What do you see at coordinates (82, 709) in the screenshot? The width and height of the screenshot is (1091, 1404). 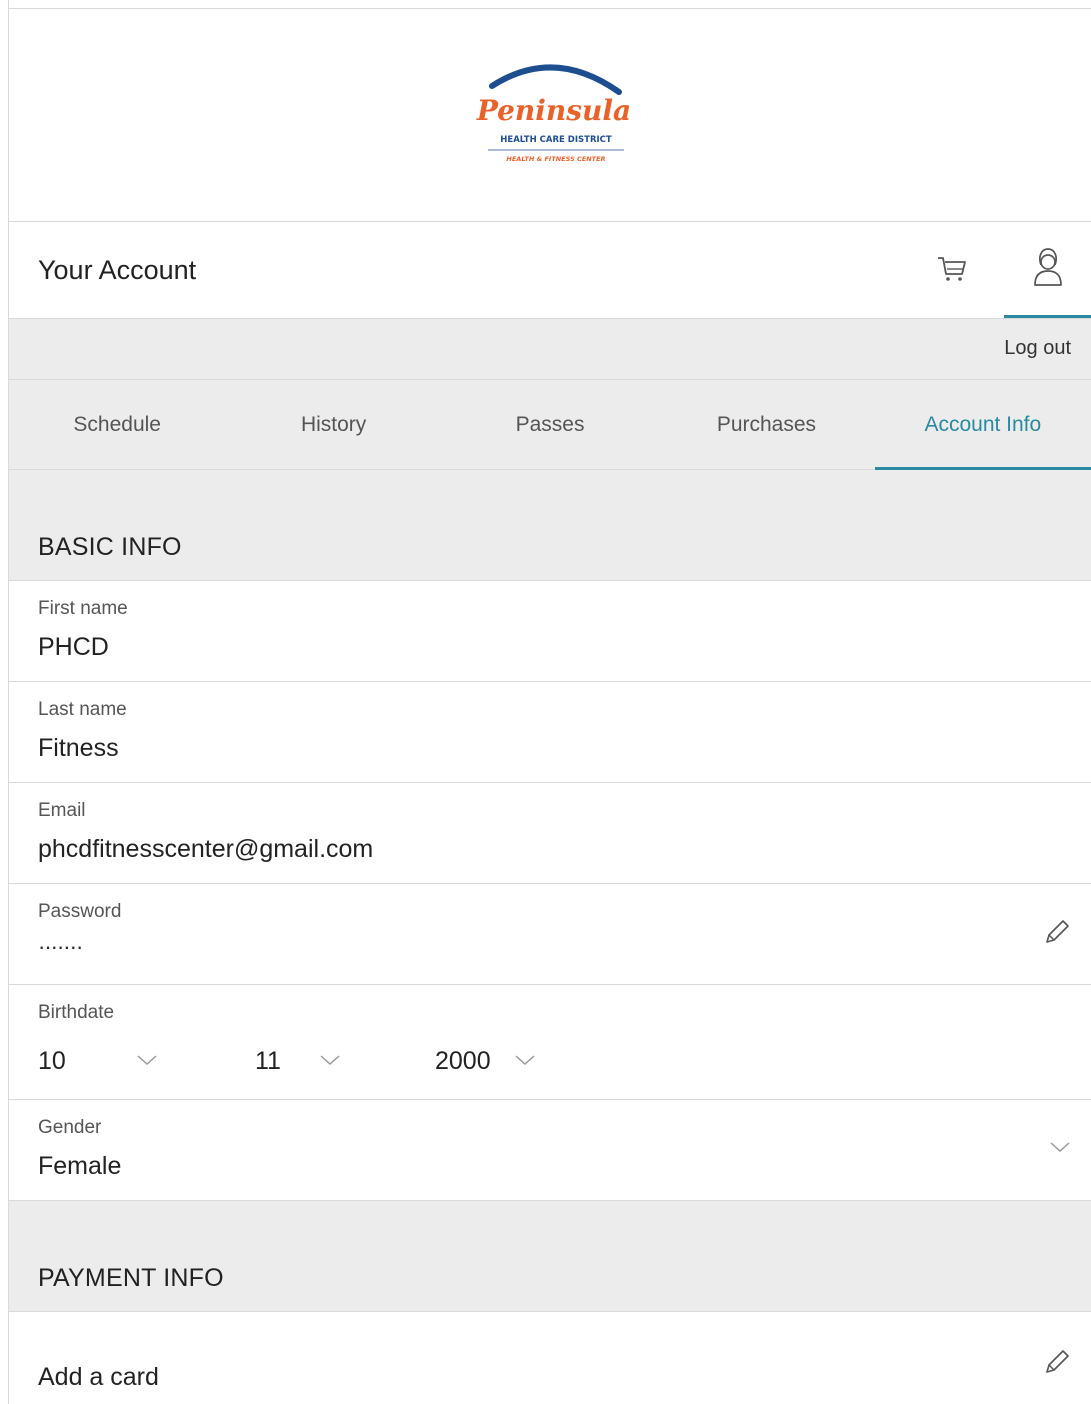 I see `last-name-label: Last name` at bounding box center [82, 709].